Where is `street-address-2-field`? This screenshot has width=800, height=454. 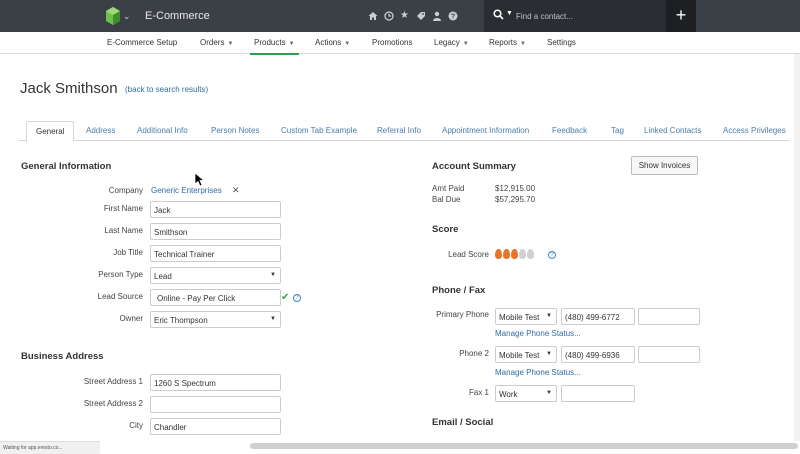
street-address-2-field is located at coordinates (215, 404).